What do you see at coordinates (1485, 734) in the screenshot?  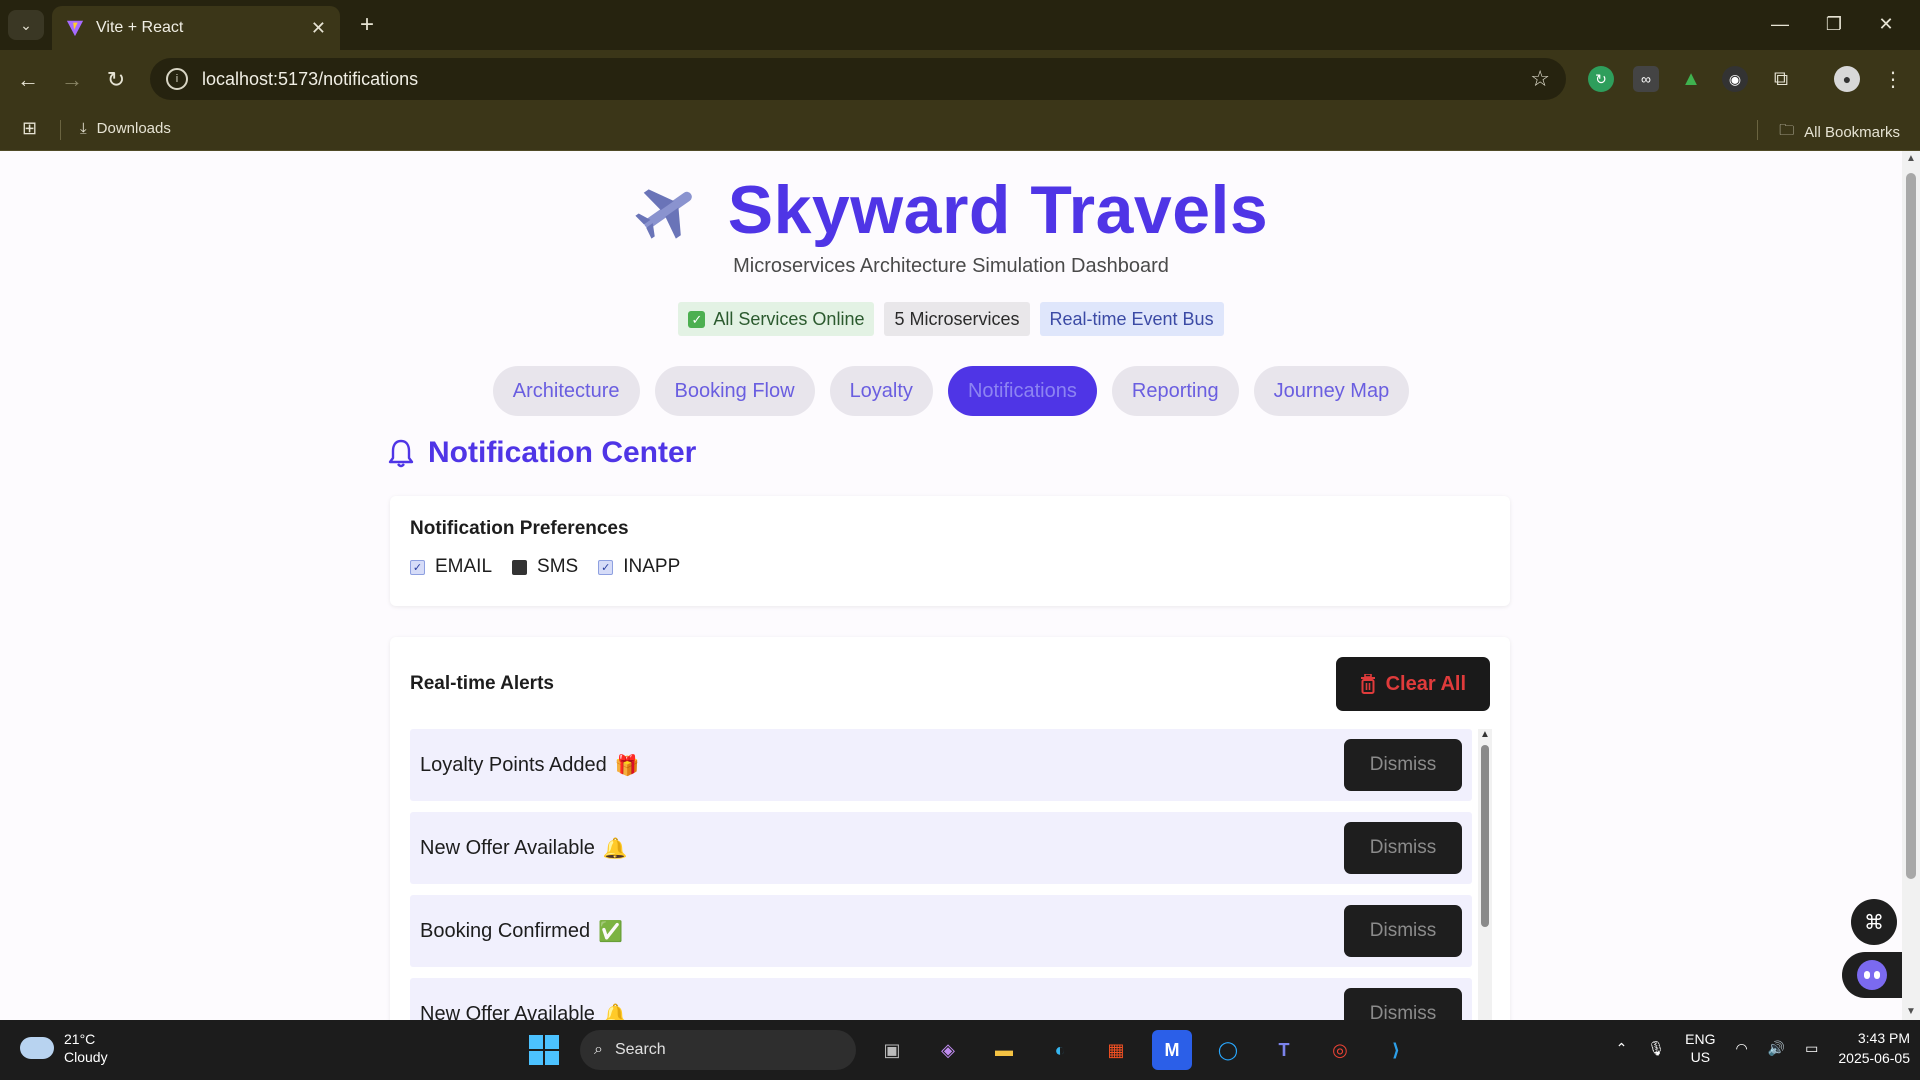 I see `scroll-up-arrow-icon: ▲` at bounding box center [1485, 734].